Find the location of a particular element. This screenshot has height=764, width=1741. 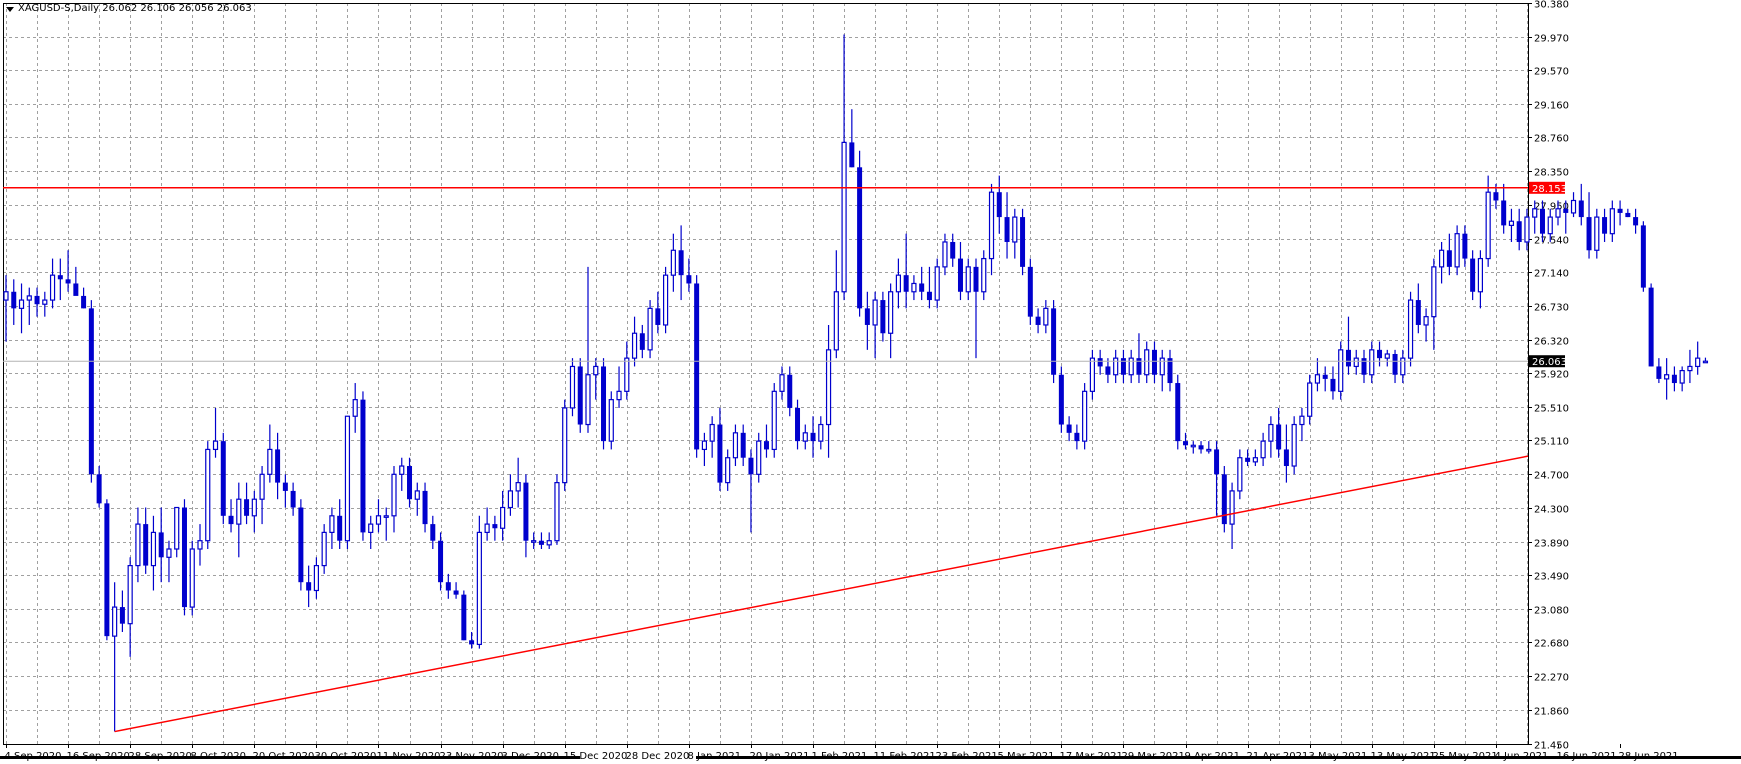

y-tick-label: 25.510 is located at coordinates (1551, 409).